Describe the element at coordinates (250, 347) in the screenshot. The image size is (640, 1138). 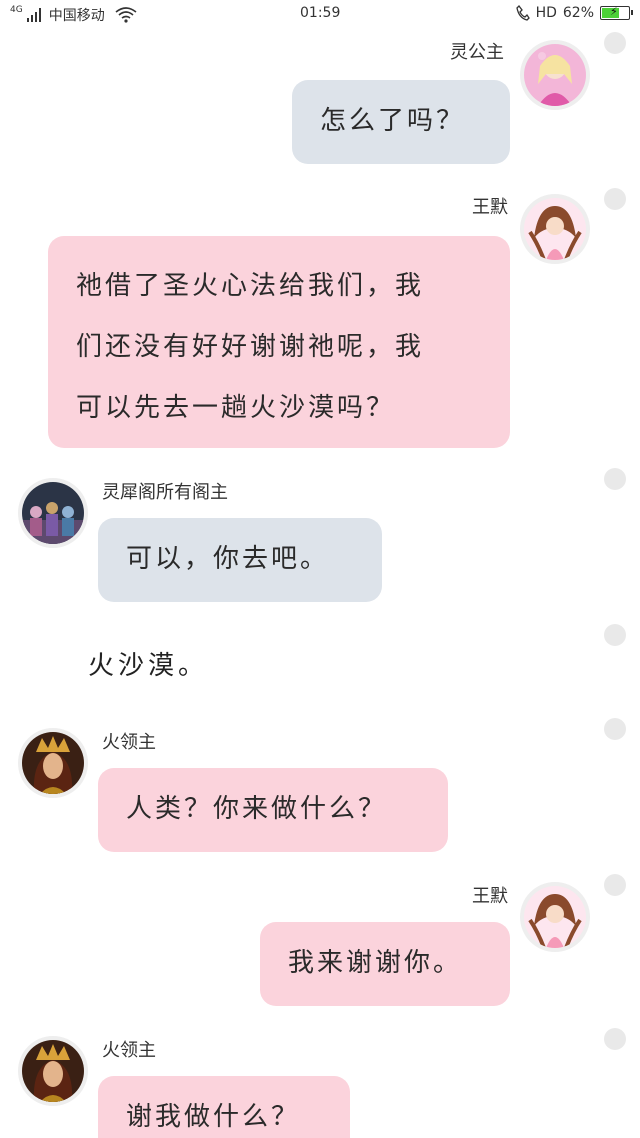
I see `message-line: 们还没有好好谢谢祂呢，我` at that location.